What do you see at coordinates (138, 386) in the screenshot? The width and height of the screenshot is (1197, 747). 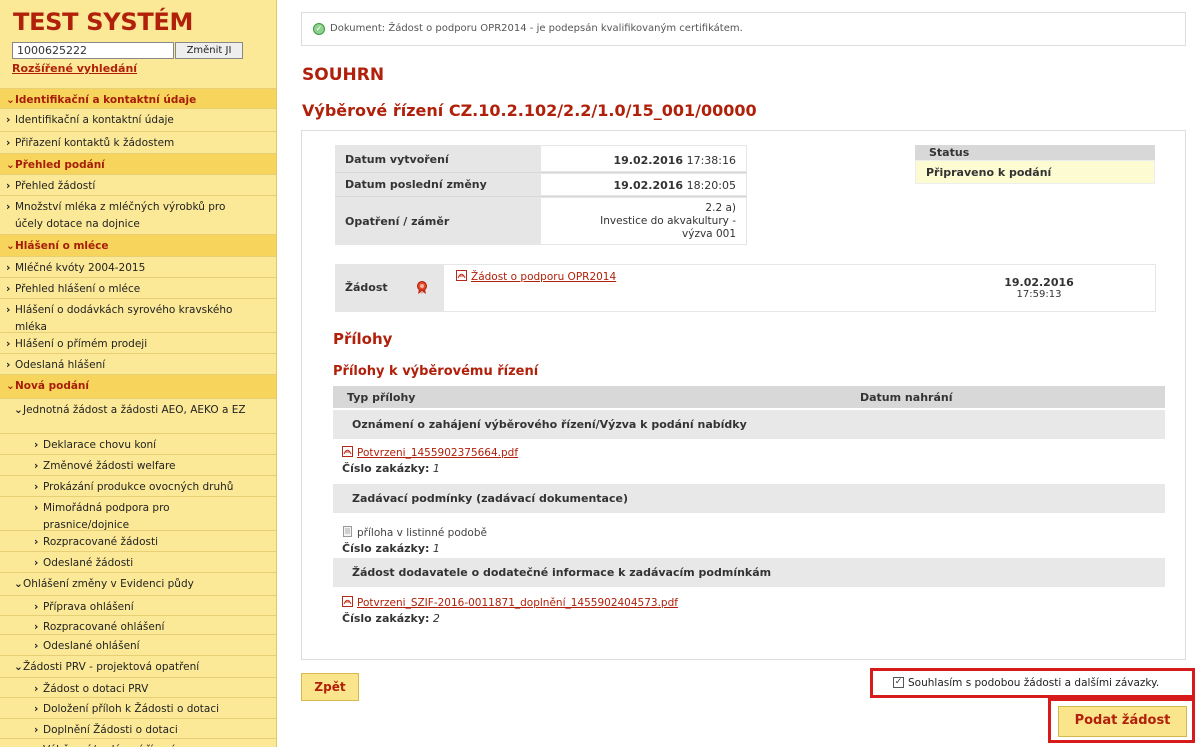 I see `sidebar-section: ⌄ Nová podání` at bounding box center [138, 386].